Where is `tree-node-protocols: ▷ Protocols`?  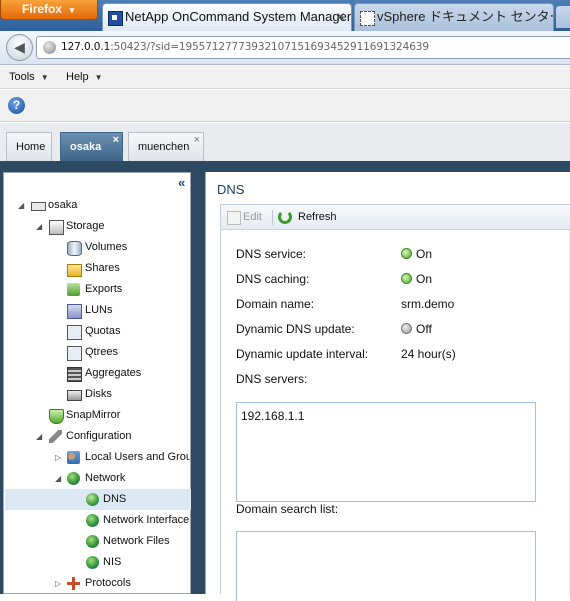 tree-node-protocols: ▷ Protocols is located at coordinates (97, 583).